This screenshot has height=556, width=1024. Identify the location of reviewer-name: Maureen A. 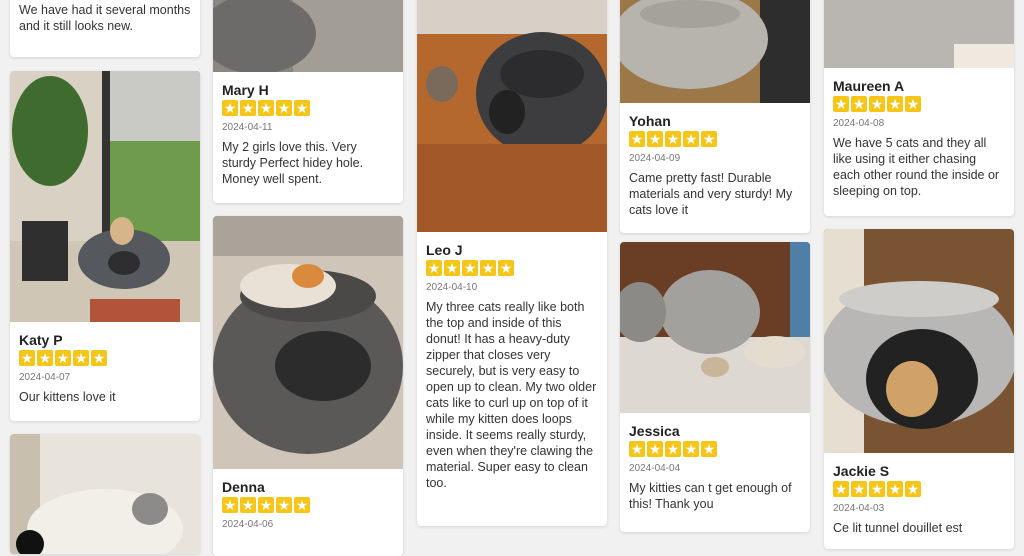
(869, 86).